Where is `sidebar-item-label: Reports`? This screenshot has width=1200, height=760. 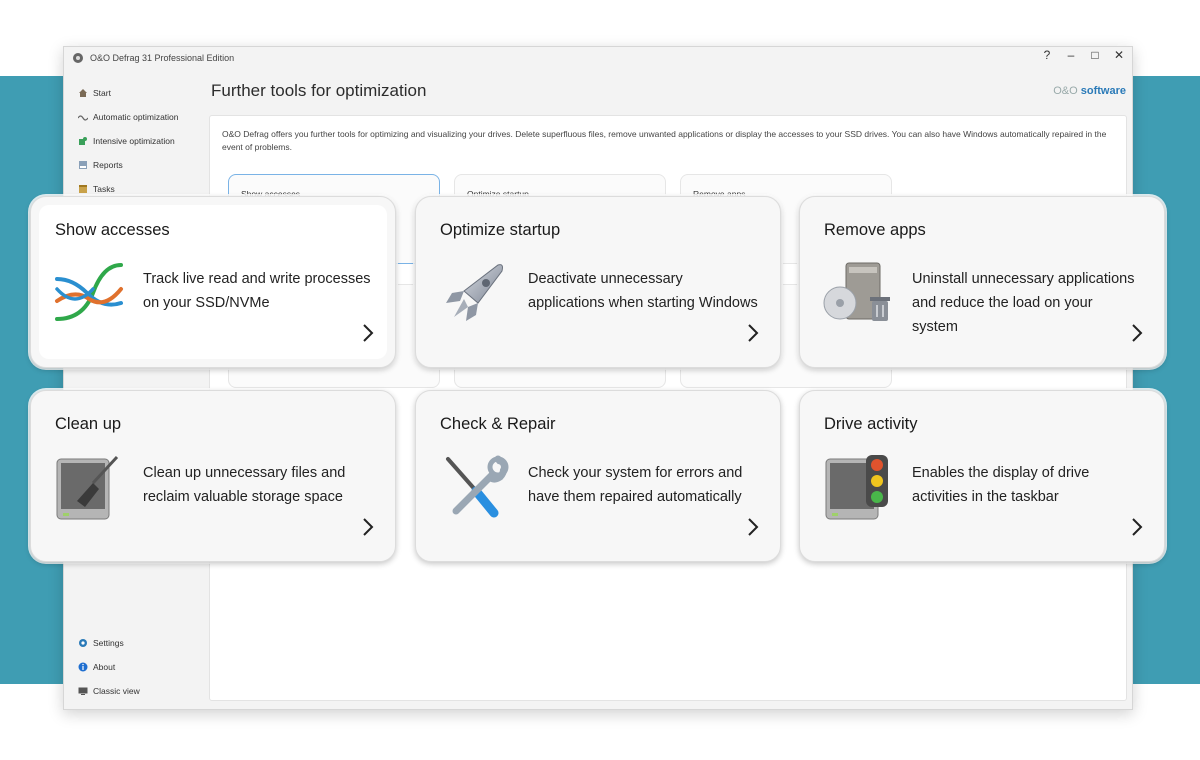 sidebar-item-label: Reports is located at coordinates (108, 165).